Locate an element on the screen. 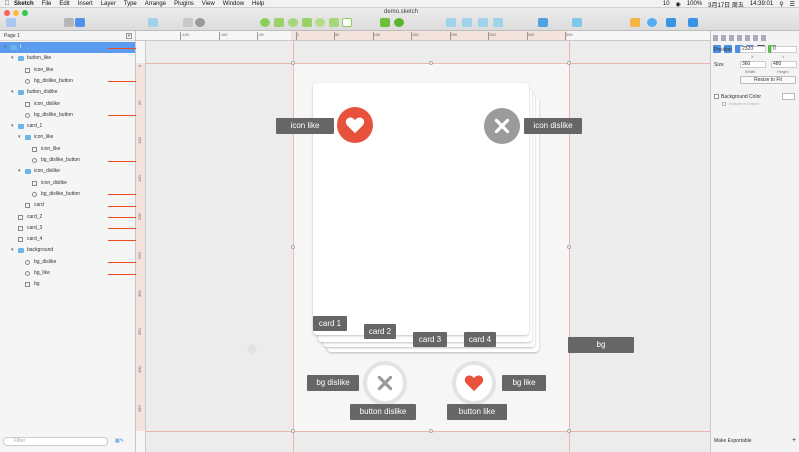  layer-row: ▾ button_like is located at coordinates (67, 58).